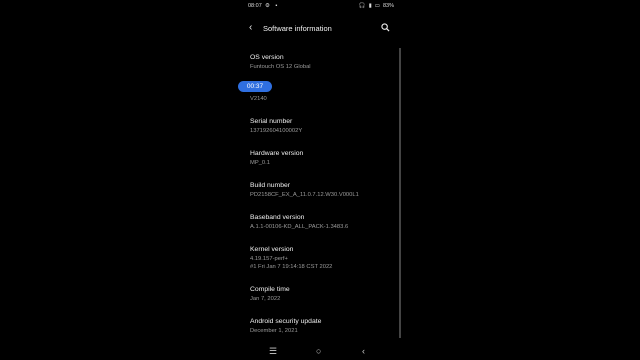 The image size is (640, 360). What do you see at coordinates (265, 299) in the screenshot?
I see `item-value: Jan 7, 2022` at bounding box center [265, 299].